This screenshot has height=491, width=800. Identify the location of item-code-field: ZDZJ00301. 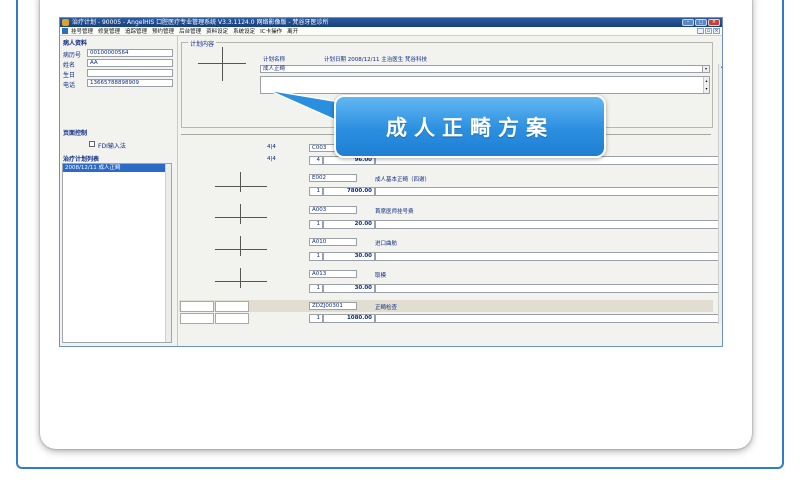
(333, 306).